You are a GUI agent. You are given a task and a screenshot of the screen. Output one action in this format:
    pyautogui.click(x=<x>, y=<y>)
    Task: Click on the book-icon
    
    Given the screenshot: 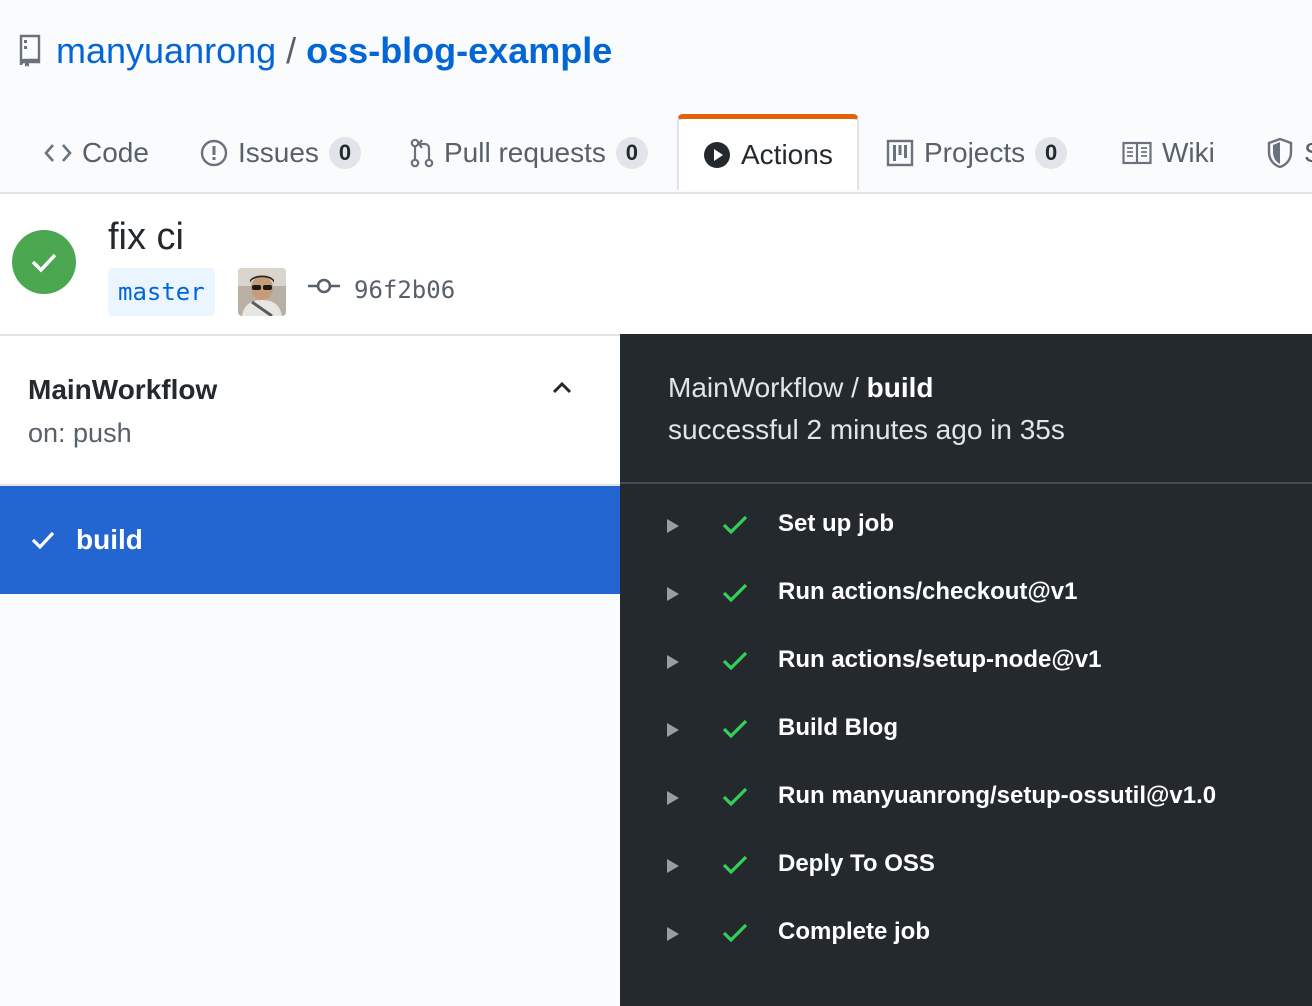 What is the action you would take?
    pyautogui.click(x=1137, y=153)
    